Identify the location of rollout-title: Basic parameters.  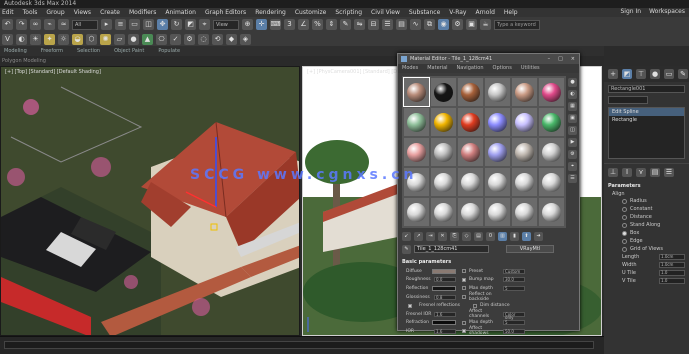
(489, 262).